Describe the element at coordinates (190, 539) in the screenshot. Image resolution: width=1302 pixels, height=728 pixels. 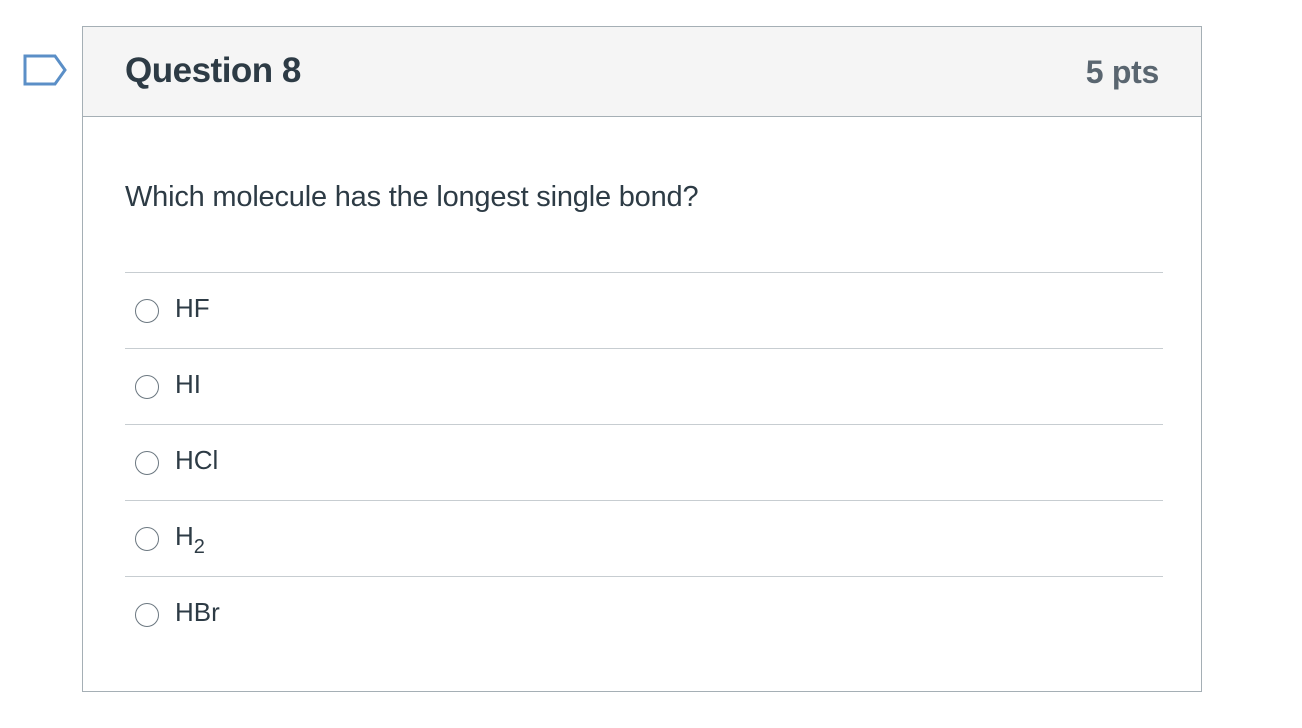
I see `answer-label: H2` at that location.